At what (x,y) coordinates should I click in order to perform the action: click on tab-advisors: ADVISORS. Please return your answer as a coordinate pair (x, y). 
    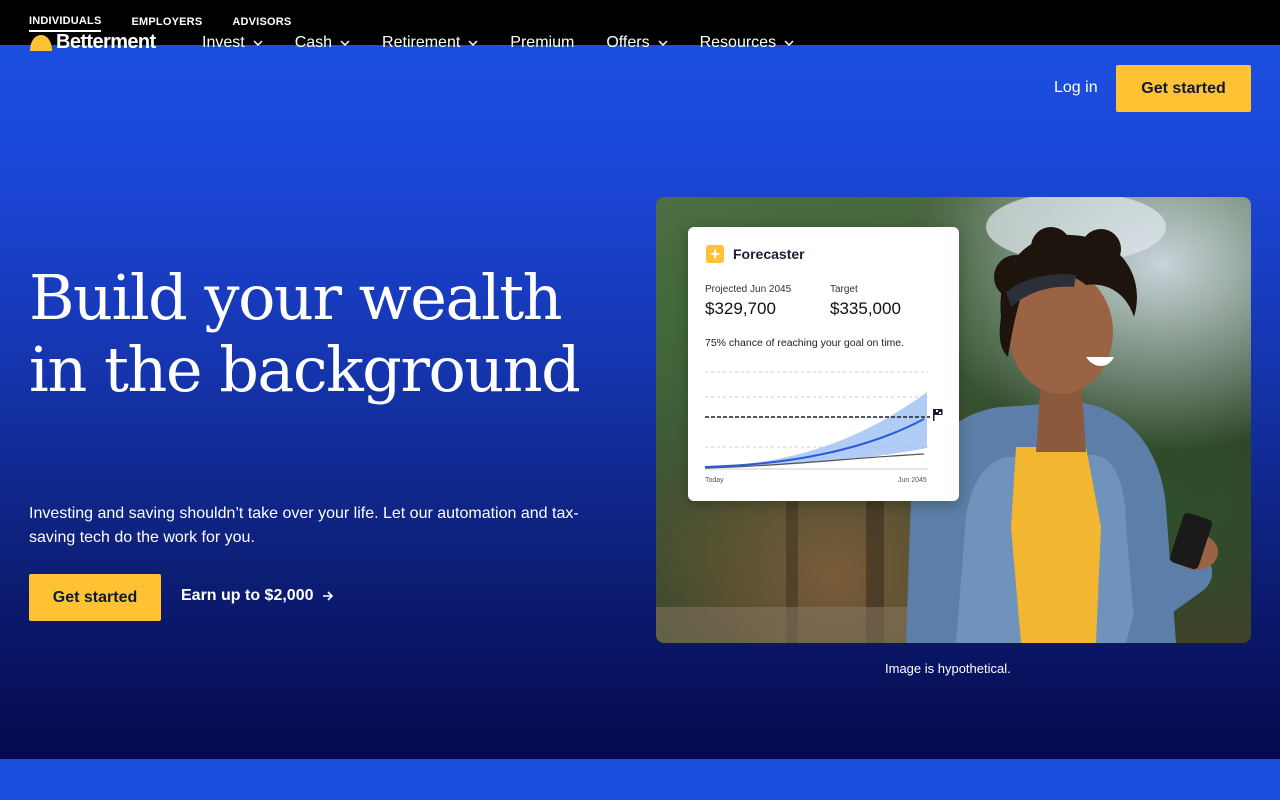
    Looking at the image, I should click on (261, 23).